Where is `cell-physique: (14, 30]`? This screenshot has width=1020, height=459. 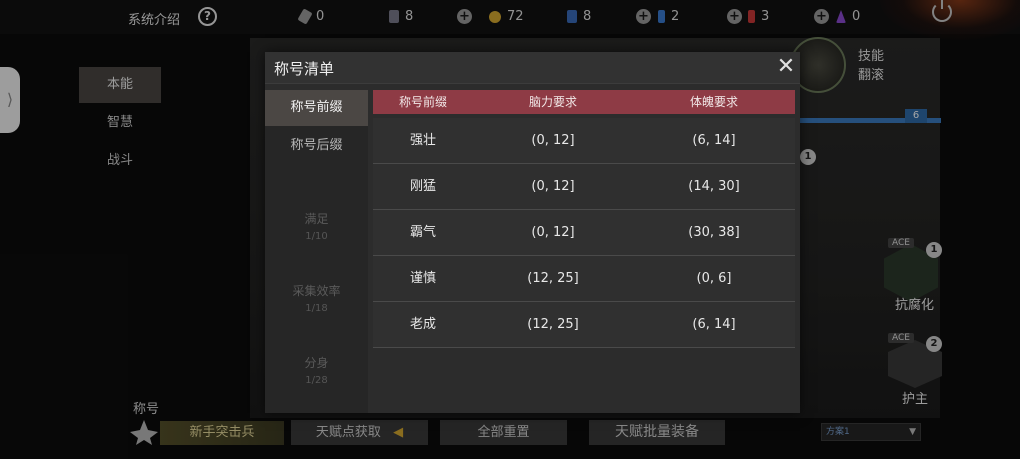
cell-physique: (14, 30] is located at coordinates (714, 186).